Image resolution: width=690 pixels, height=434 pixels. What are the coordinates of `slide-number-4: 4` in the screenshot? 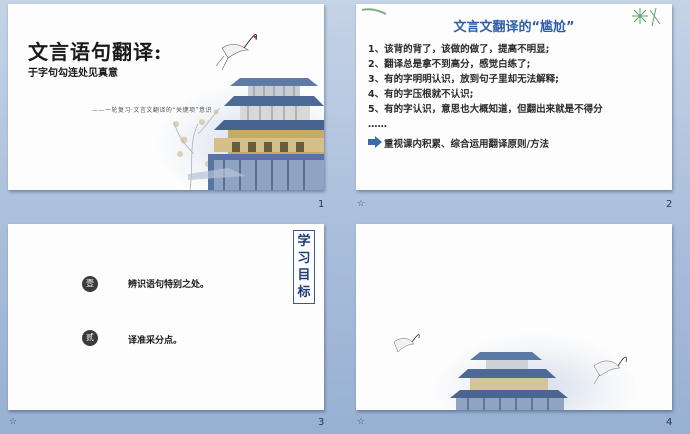 It's located at (669, 422).